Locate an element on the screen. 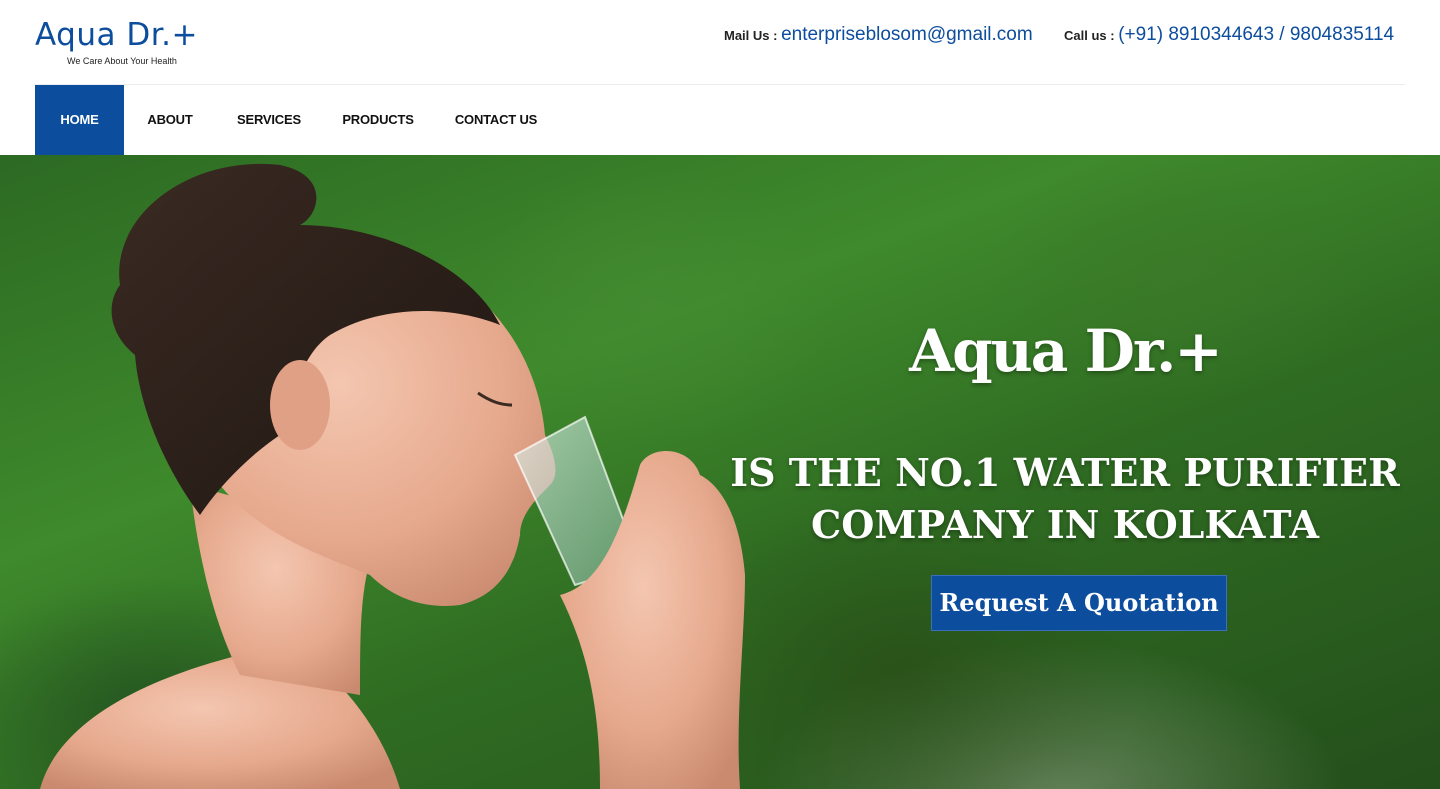 Image resolution: width=1440 pixels, height=789 pixels. nav-item-contact-us: CONTACT US is located at coordinates (496, 120).